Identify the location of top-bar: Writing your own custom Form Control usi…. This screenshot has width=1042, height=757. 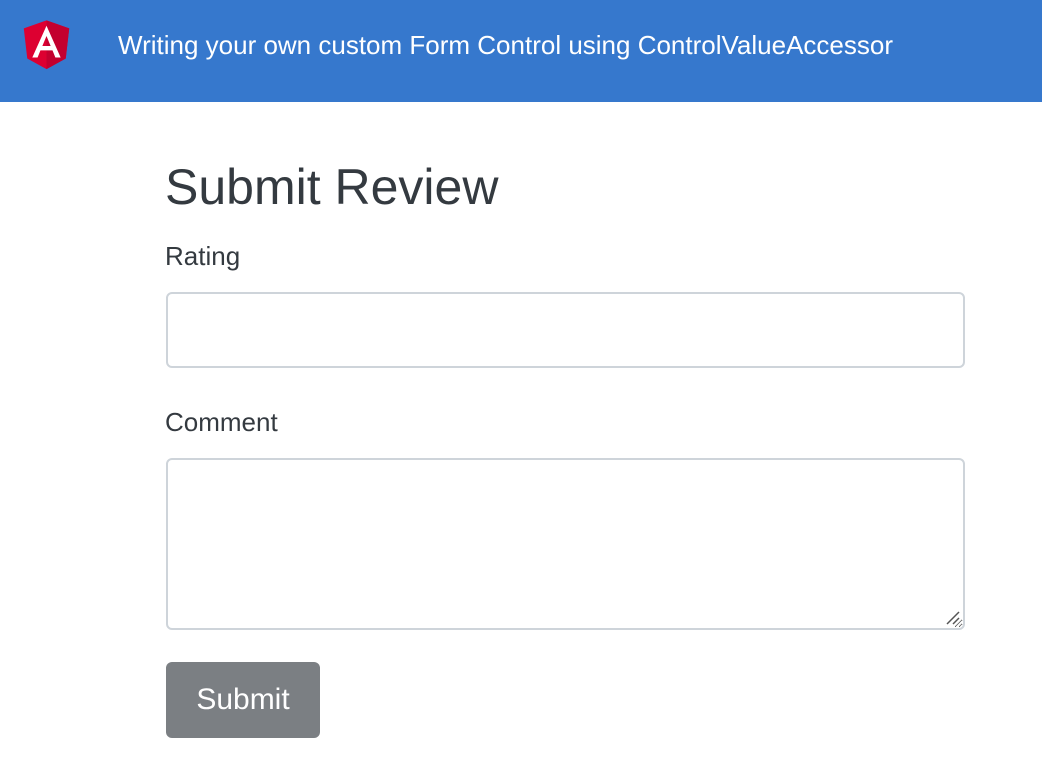
(521, 51).